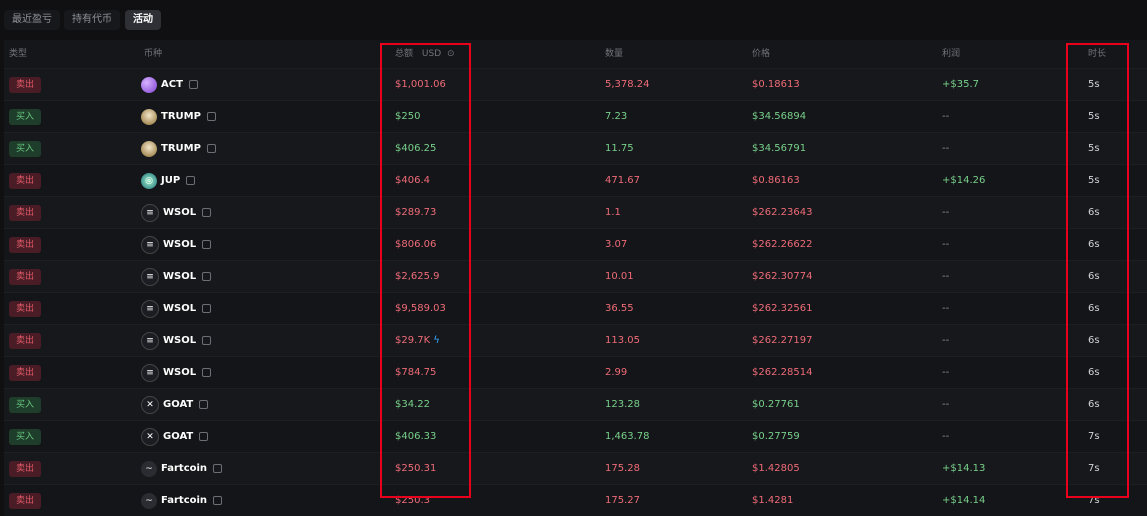  What do you see at coordinates (613, 212) in the screenshot?
I see `qty-cell: 1.1` at bounding box center [613, 212].